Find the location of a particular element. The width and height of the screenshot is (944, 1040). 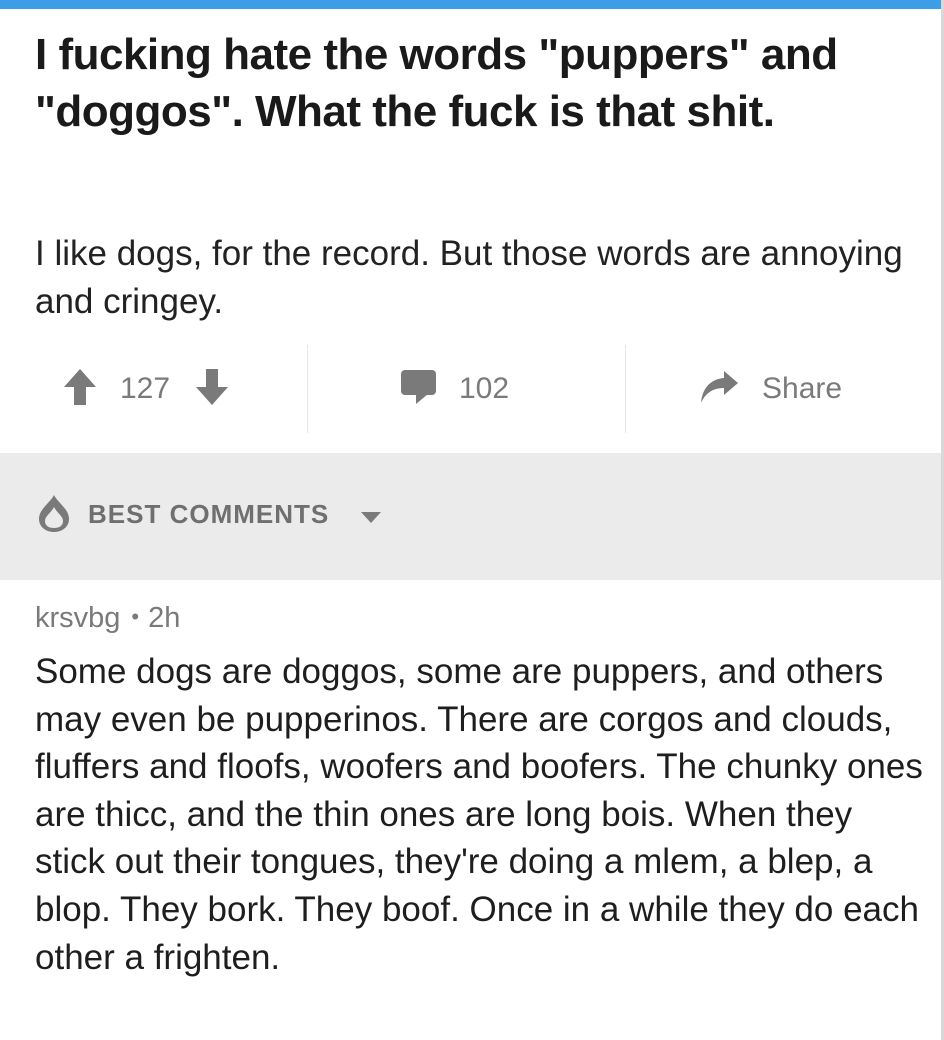

top-accent-bar is located at coordinates (472, 4).